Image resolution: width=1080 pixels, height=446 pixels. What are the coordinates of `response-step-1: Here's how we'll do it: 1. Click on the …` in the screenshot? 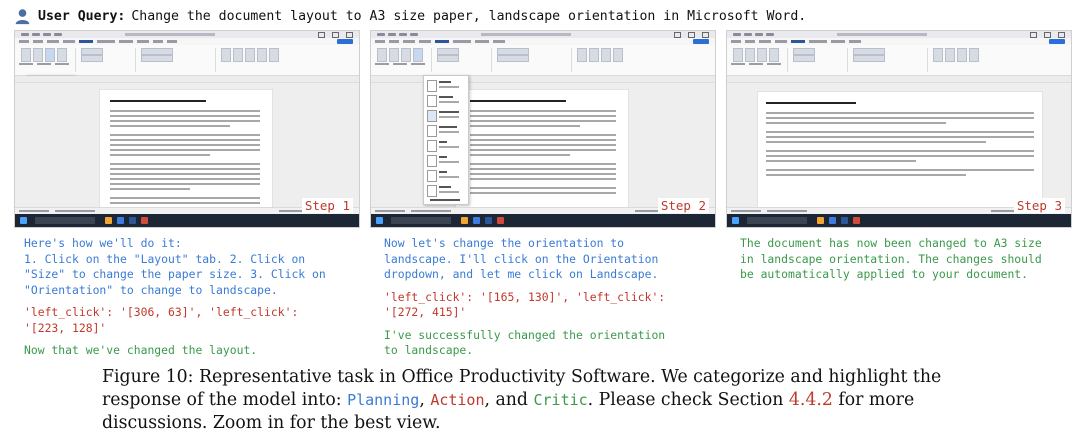 It's located at (183, 301).